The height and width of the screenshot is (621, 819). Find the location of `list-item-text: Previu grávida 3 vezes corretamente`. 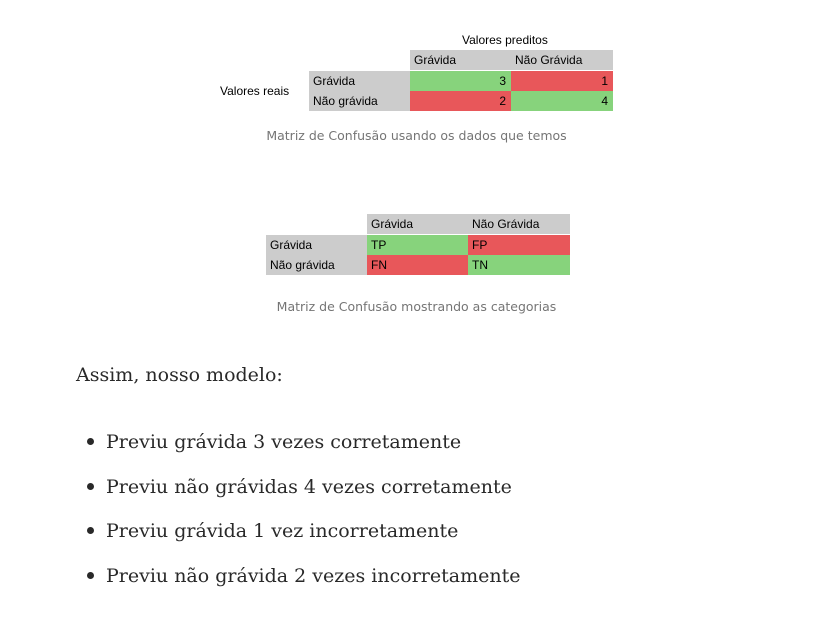

list-item-text: Previu grávida 3 vezes corretamente is located at coordinates (284, 442).